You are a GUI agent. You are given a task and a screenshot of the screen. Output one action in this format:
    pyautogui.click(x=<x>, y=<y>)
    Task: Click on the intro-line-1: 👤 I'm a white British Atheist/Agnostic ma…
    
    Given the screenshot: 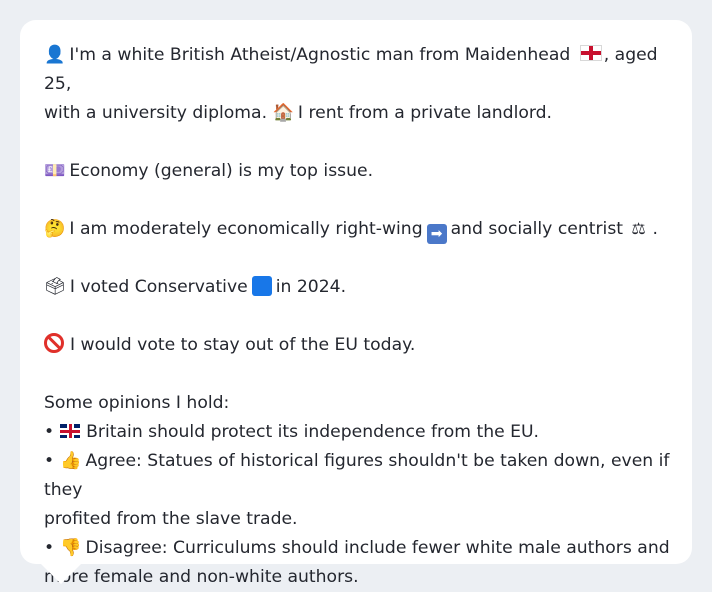 What is the action you would take?
    pyautogui.click(x=357, y=70)
    